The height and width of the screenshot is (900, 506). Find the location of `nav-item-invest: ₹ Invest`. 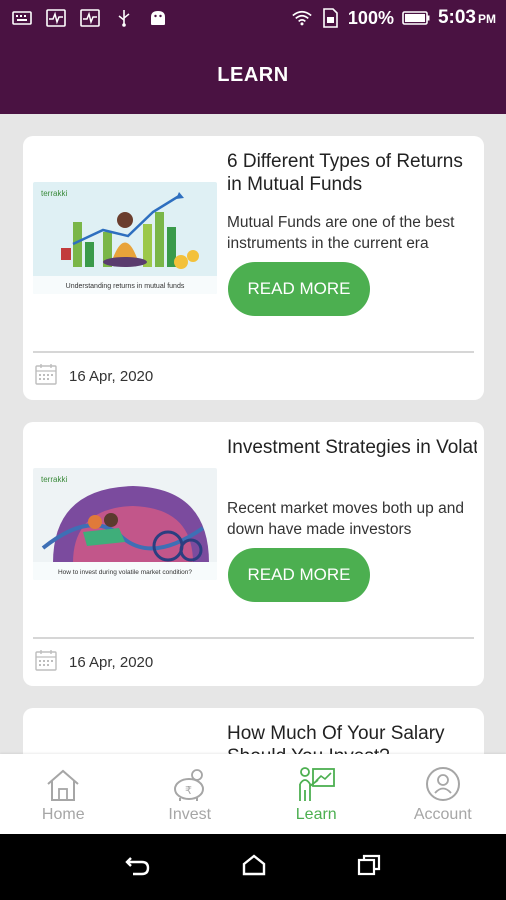

nav-item-invest: ₹ Invest is located at coordinates (190, 794).